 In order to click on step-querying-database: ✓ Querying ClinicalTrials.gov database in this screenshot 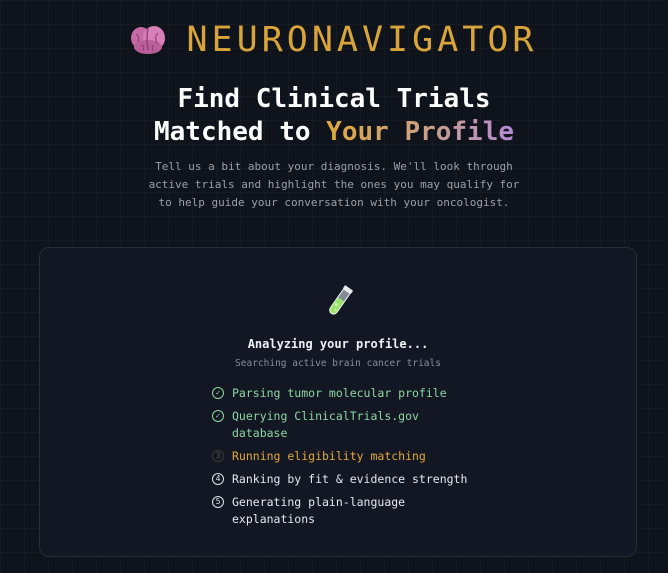, I will do `click(377, 425)`.